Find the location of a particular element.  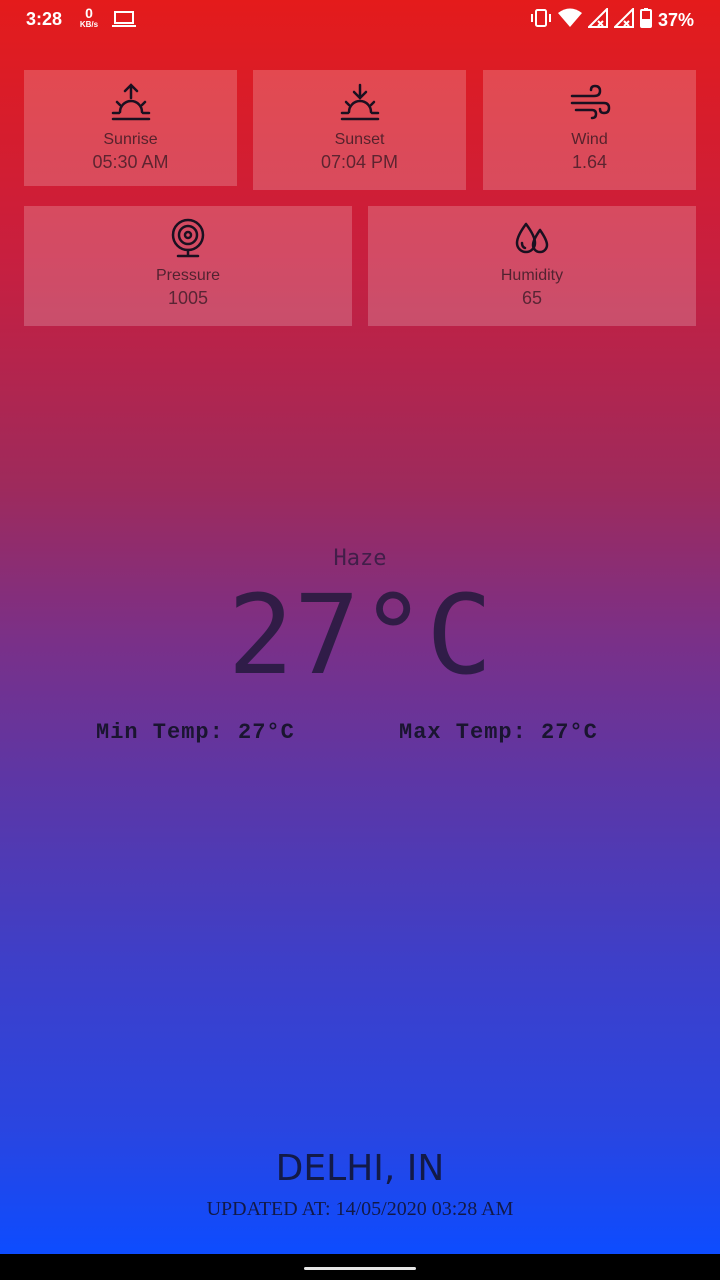

pressure-value: 1005 is located at coordinates (188, 298).